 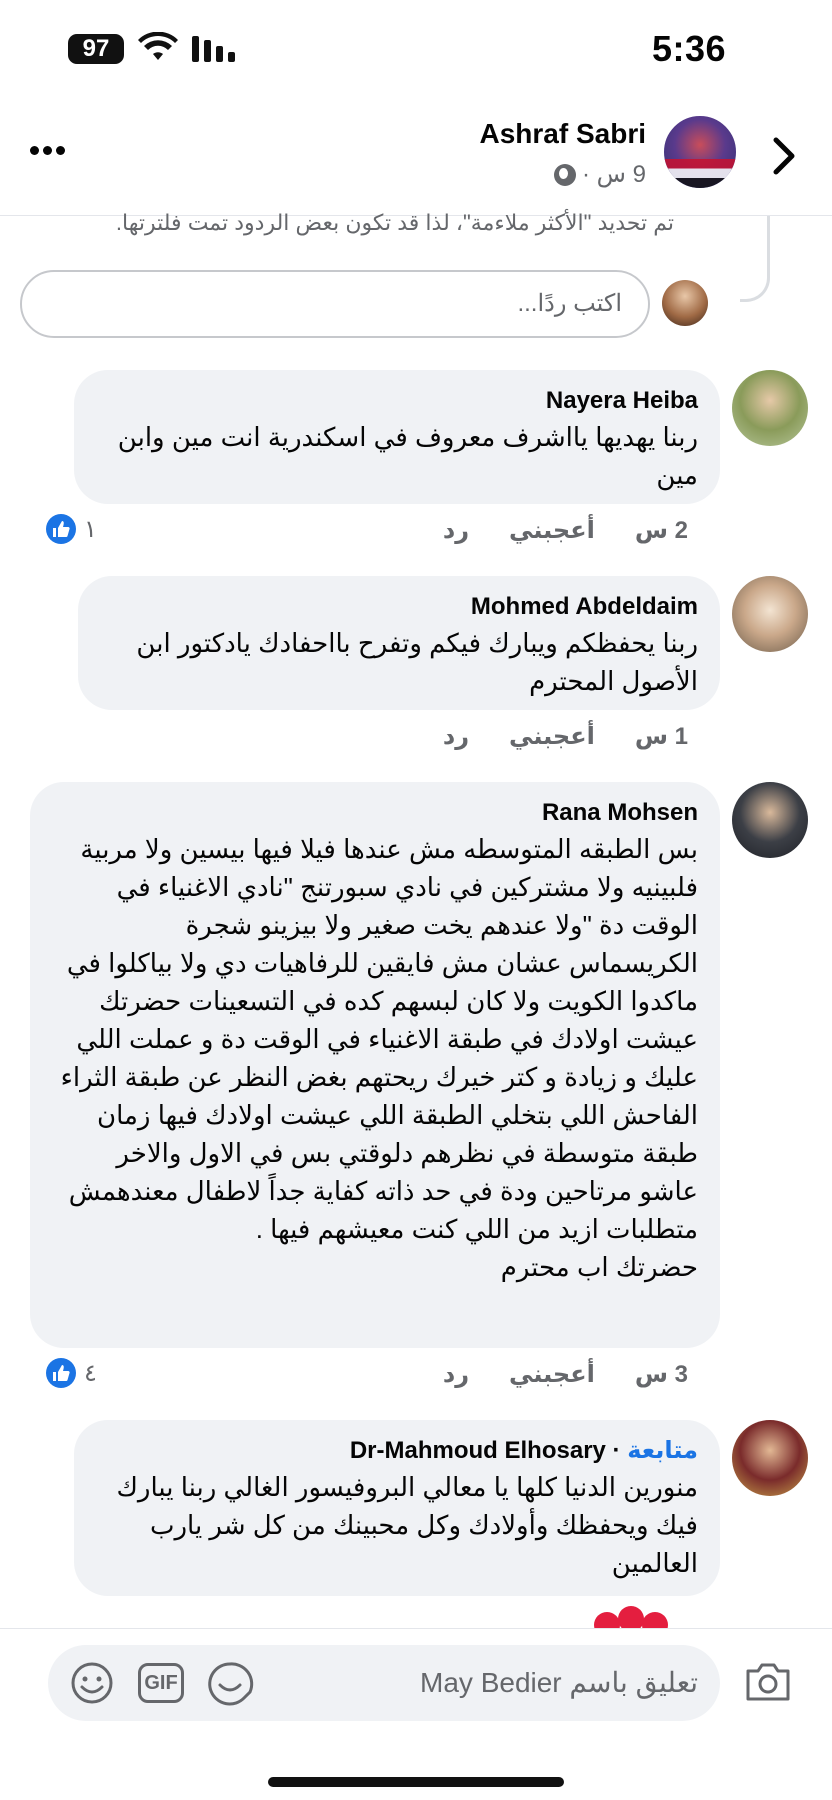 What do you see at coordinates (213, 49) in the screenshot?
I see `cellular-signal-icon` at bounding box center [213, 49].